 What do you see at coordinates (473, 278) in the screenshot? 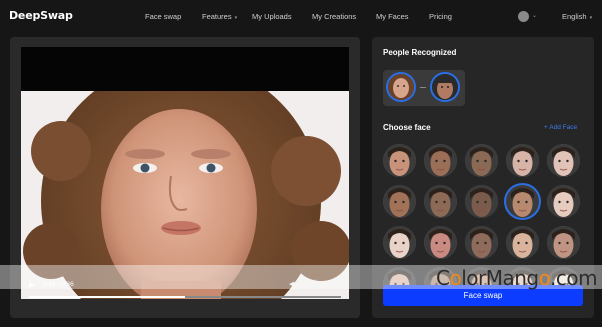
I see `watermark-part: lor` at bounding box center [473, 278].